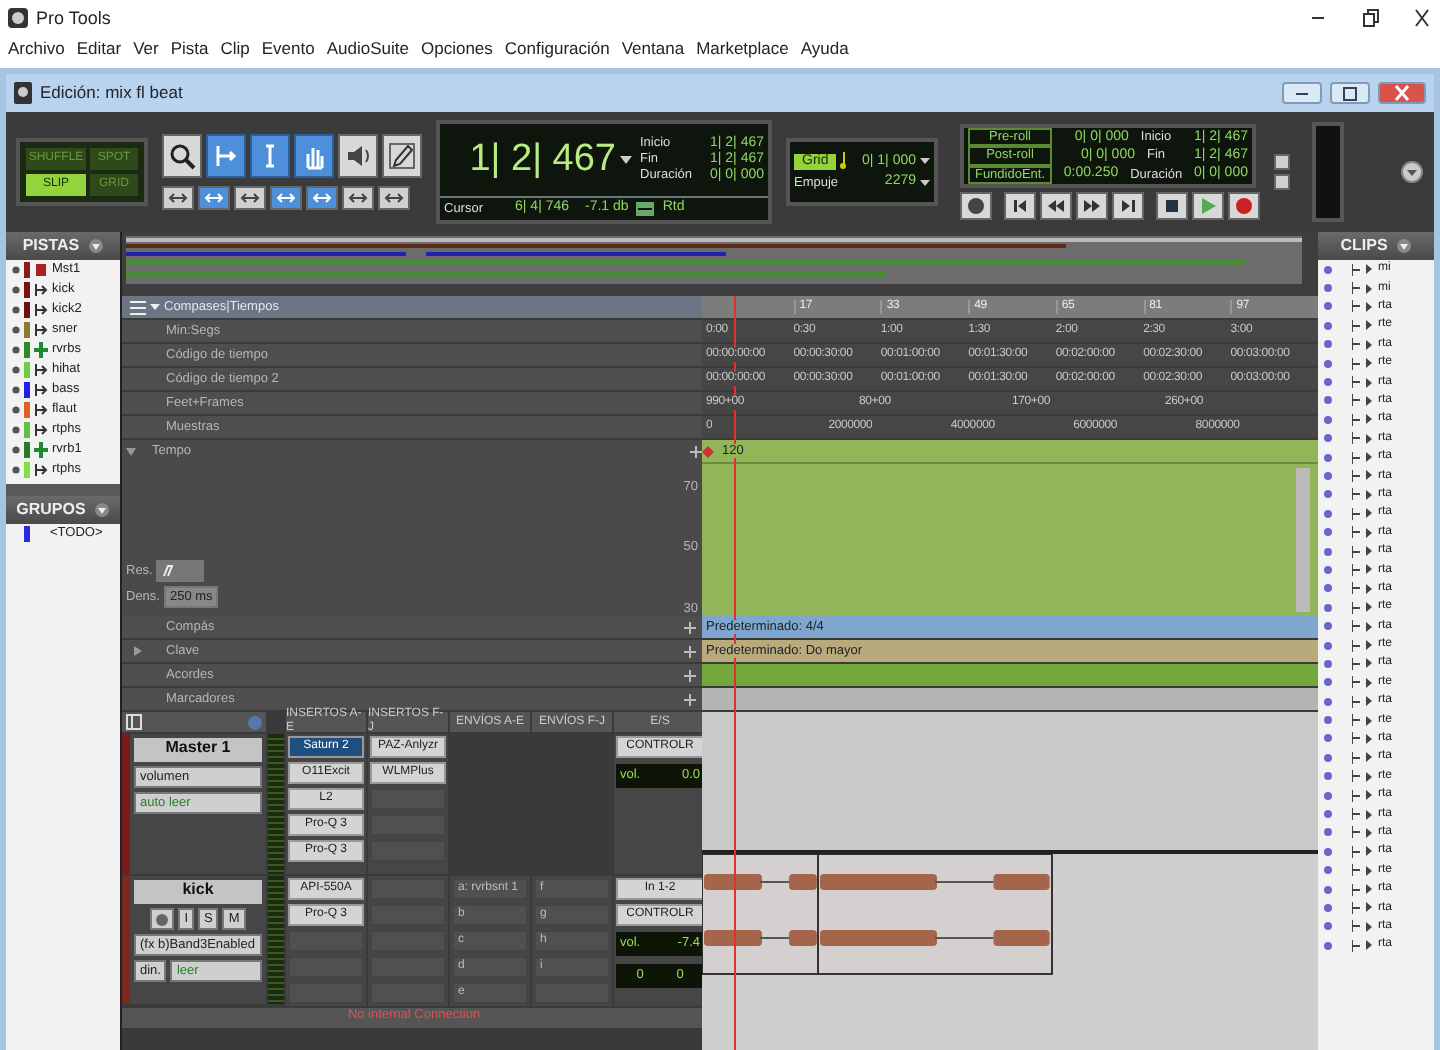 This screenshot has height=1050, width=1440. Describe the element at coordinates (1422, 18) in the screenshot. I see `close-icon` at that location.